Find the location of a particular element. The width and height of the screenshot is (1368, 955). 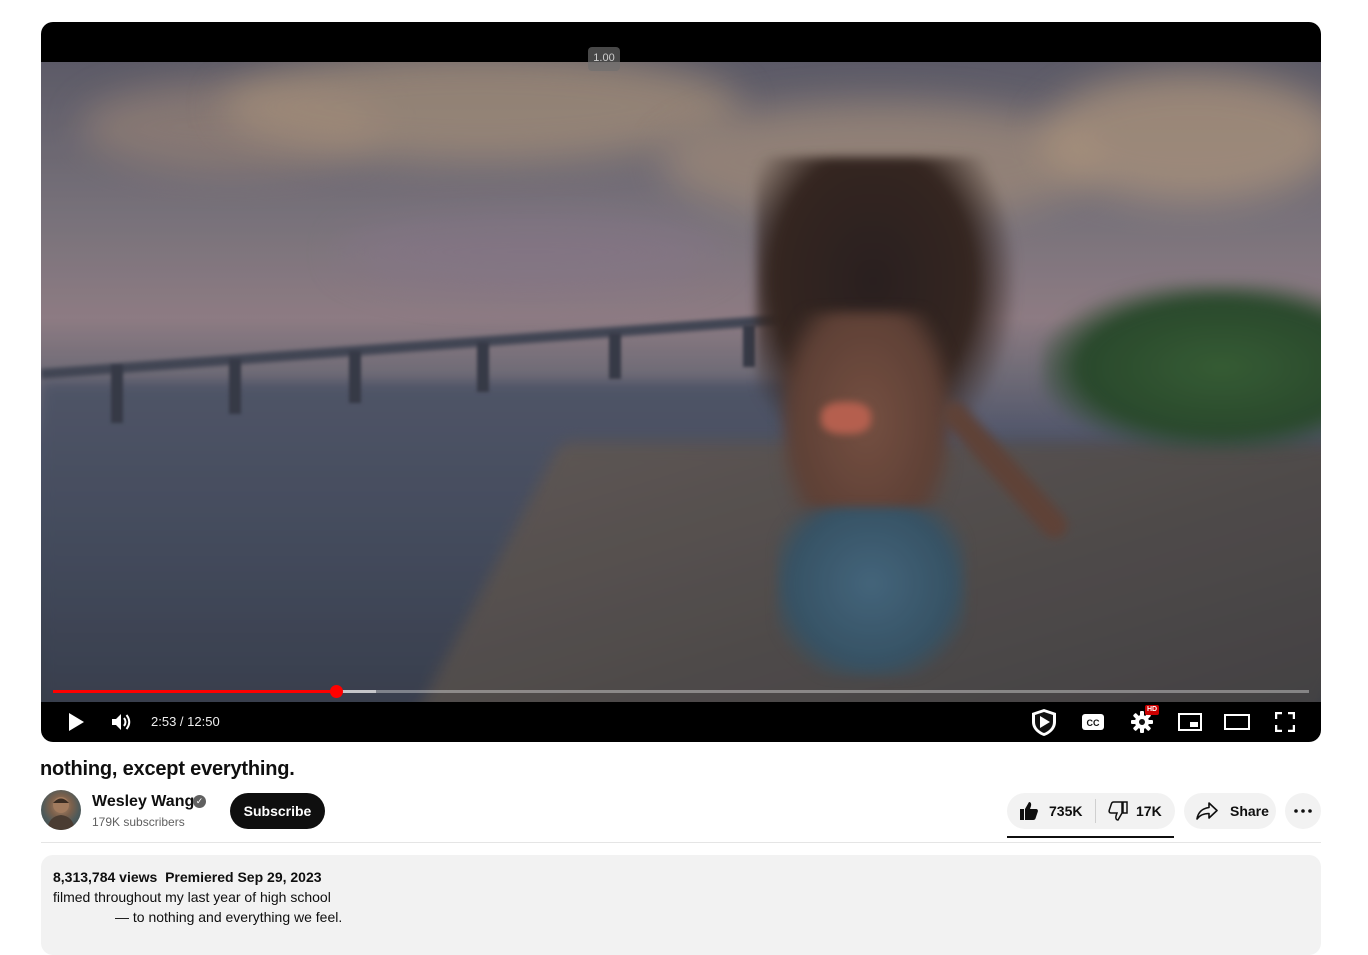

progress-scrubber-handle is located at coordinates (336, 691).